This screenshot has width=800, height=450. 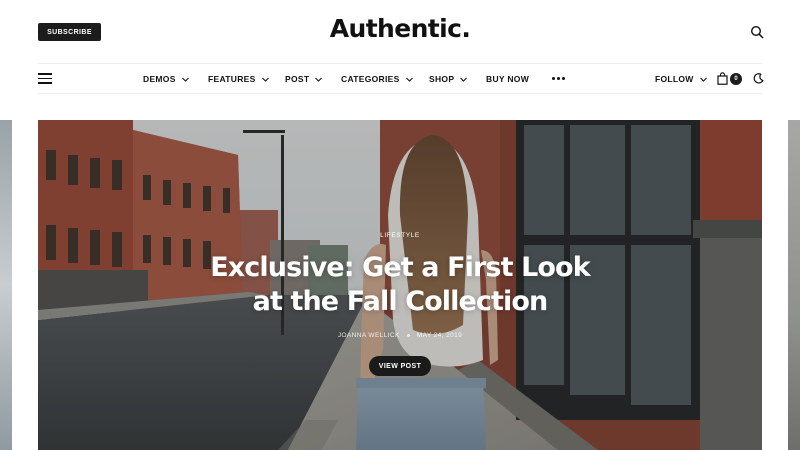 I want to click on nav-item-label: DEMOS, so click(x=159, y=79).